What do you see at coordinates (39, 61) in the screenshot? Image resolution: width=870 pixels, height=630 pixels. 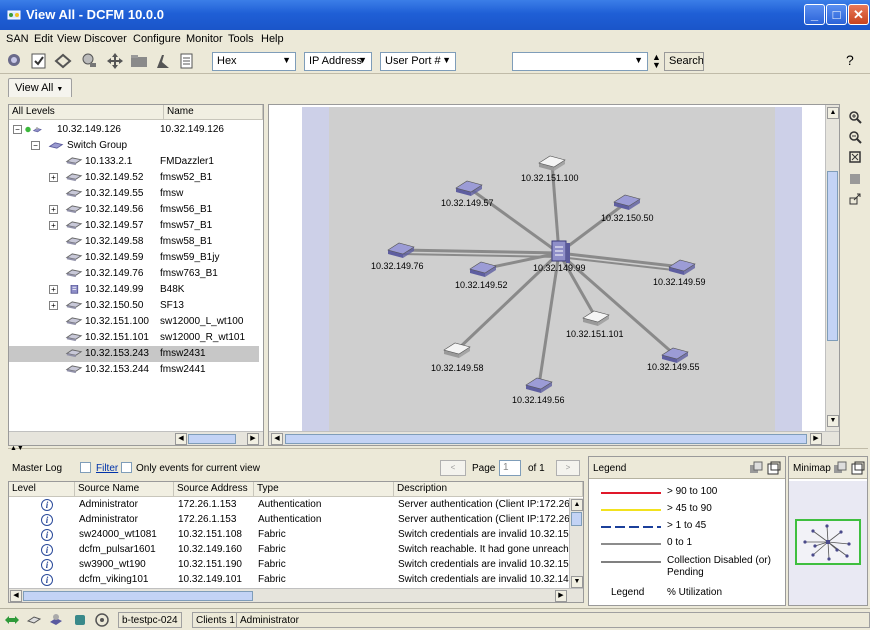 I see `properties-icon` at bounding box center [39, 61].